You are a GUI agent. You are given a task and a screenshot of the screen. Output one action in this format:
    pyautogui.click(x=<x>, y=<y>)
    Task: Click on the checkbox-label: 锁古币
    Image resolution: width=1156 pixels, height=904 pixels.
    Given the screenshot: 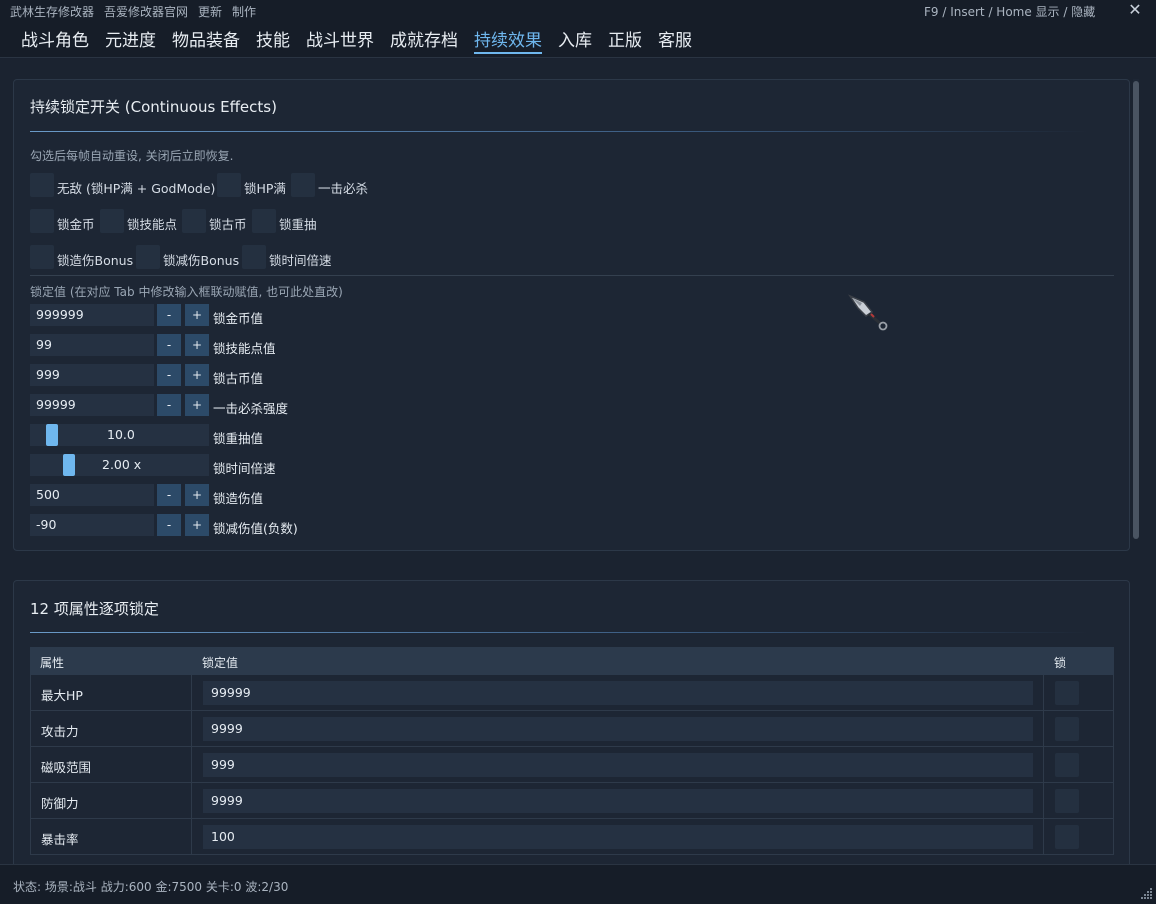 What is the action you would take?
    pyautogui.click(x=228, y=224)
    